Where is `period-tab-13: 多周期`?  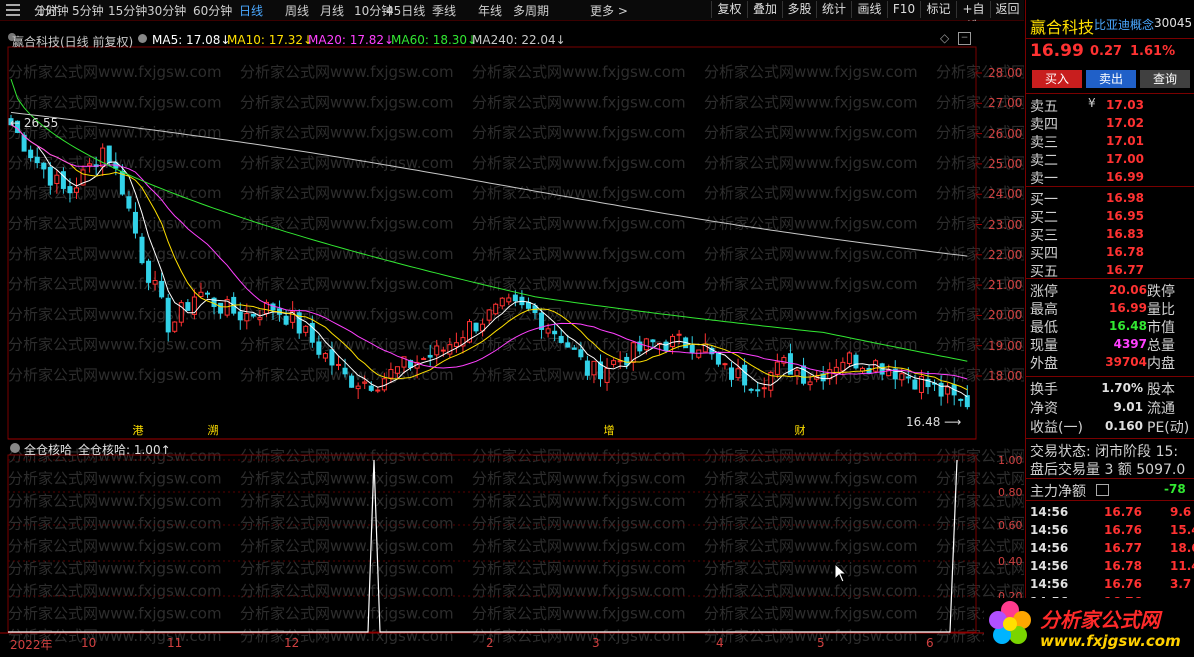
period-tab-13: 多周期 is located at coordinates (531, 10).